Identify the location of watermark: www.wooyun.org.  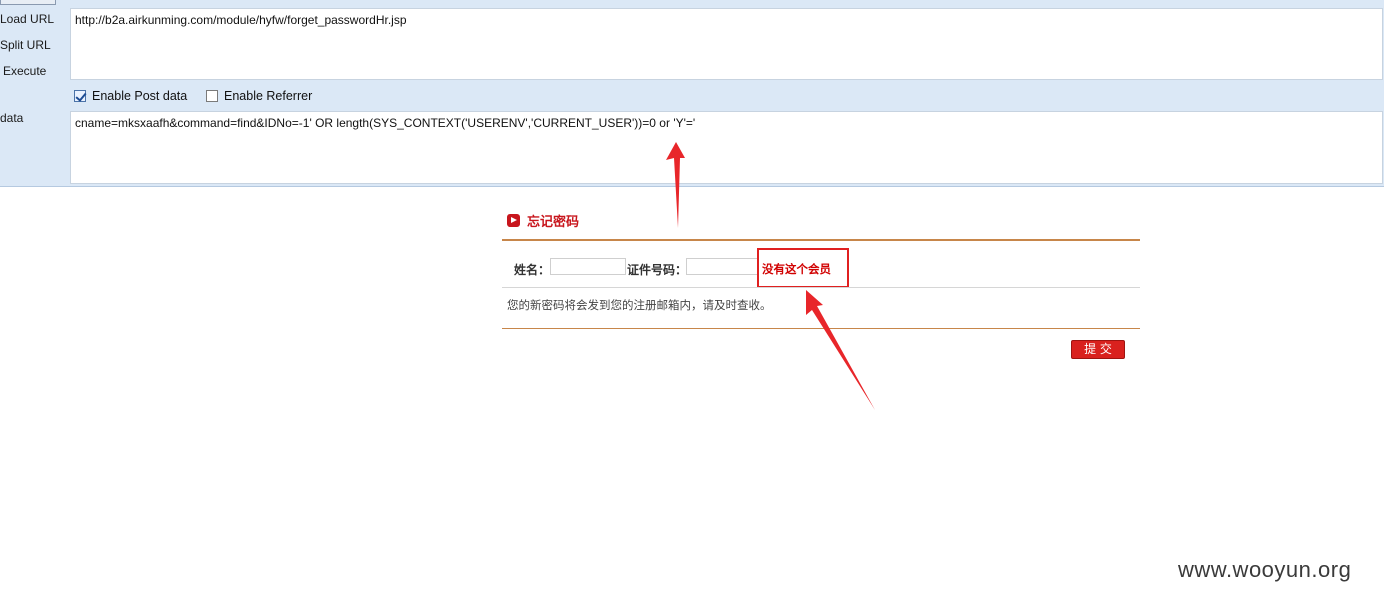
(1265, 569).